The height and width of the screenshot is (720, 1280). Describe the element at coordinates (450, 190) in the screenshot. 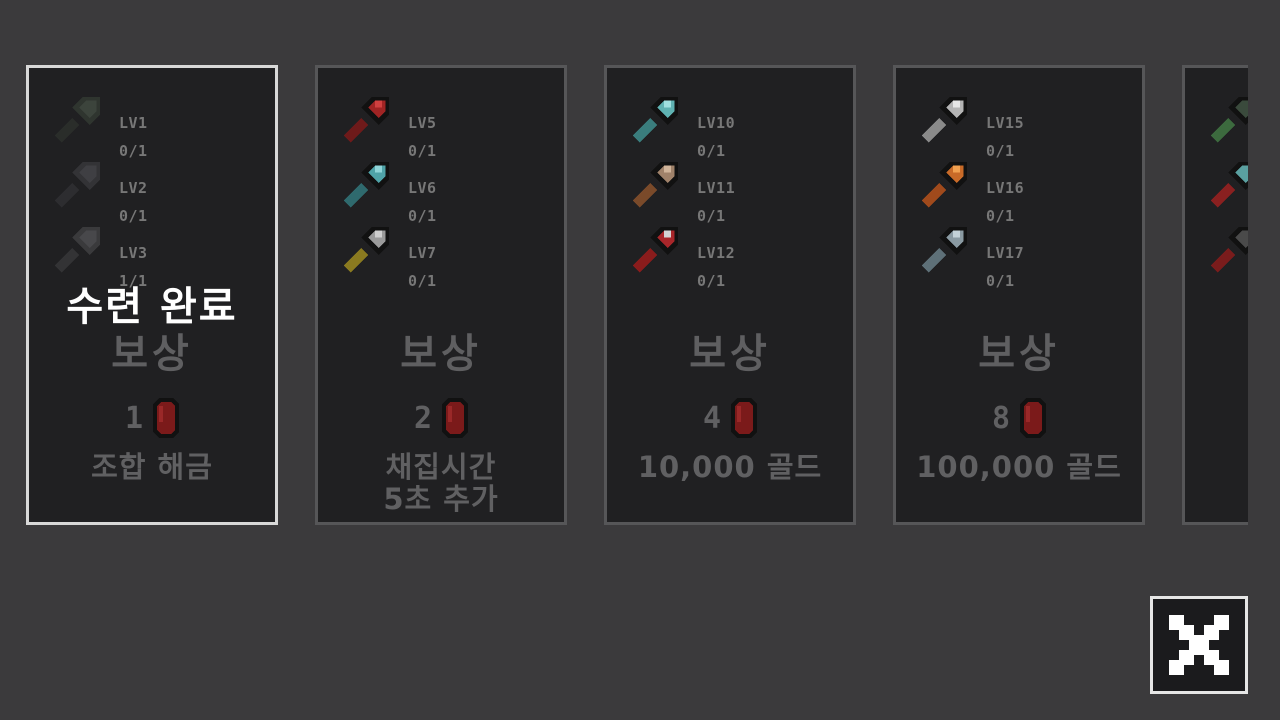

I see `requirement-item: LV6 0/1` at that location.